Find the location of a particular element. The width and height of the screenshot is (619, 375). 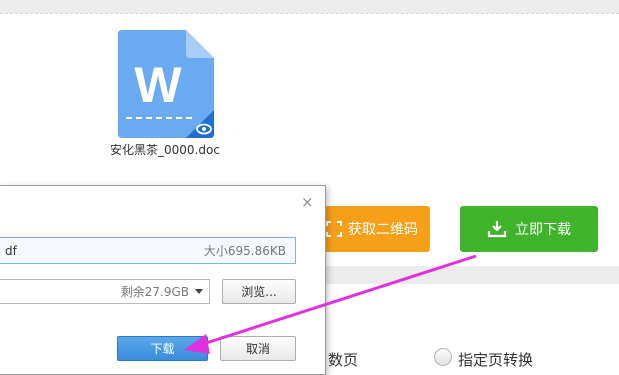

free-space-text: 剩余27.9GB is located at coordinates (154, 292).